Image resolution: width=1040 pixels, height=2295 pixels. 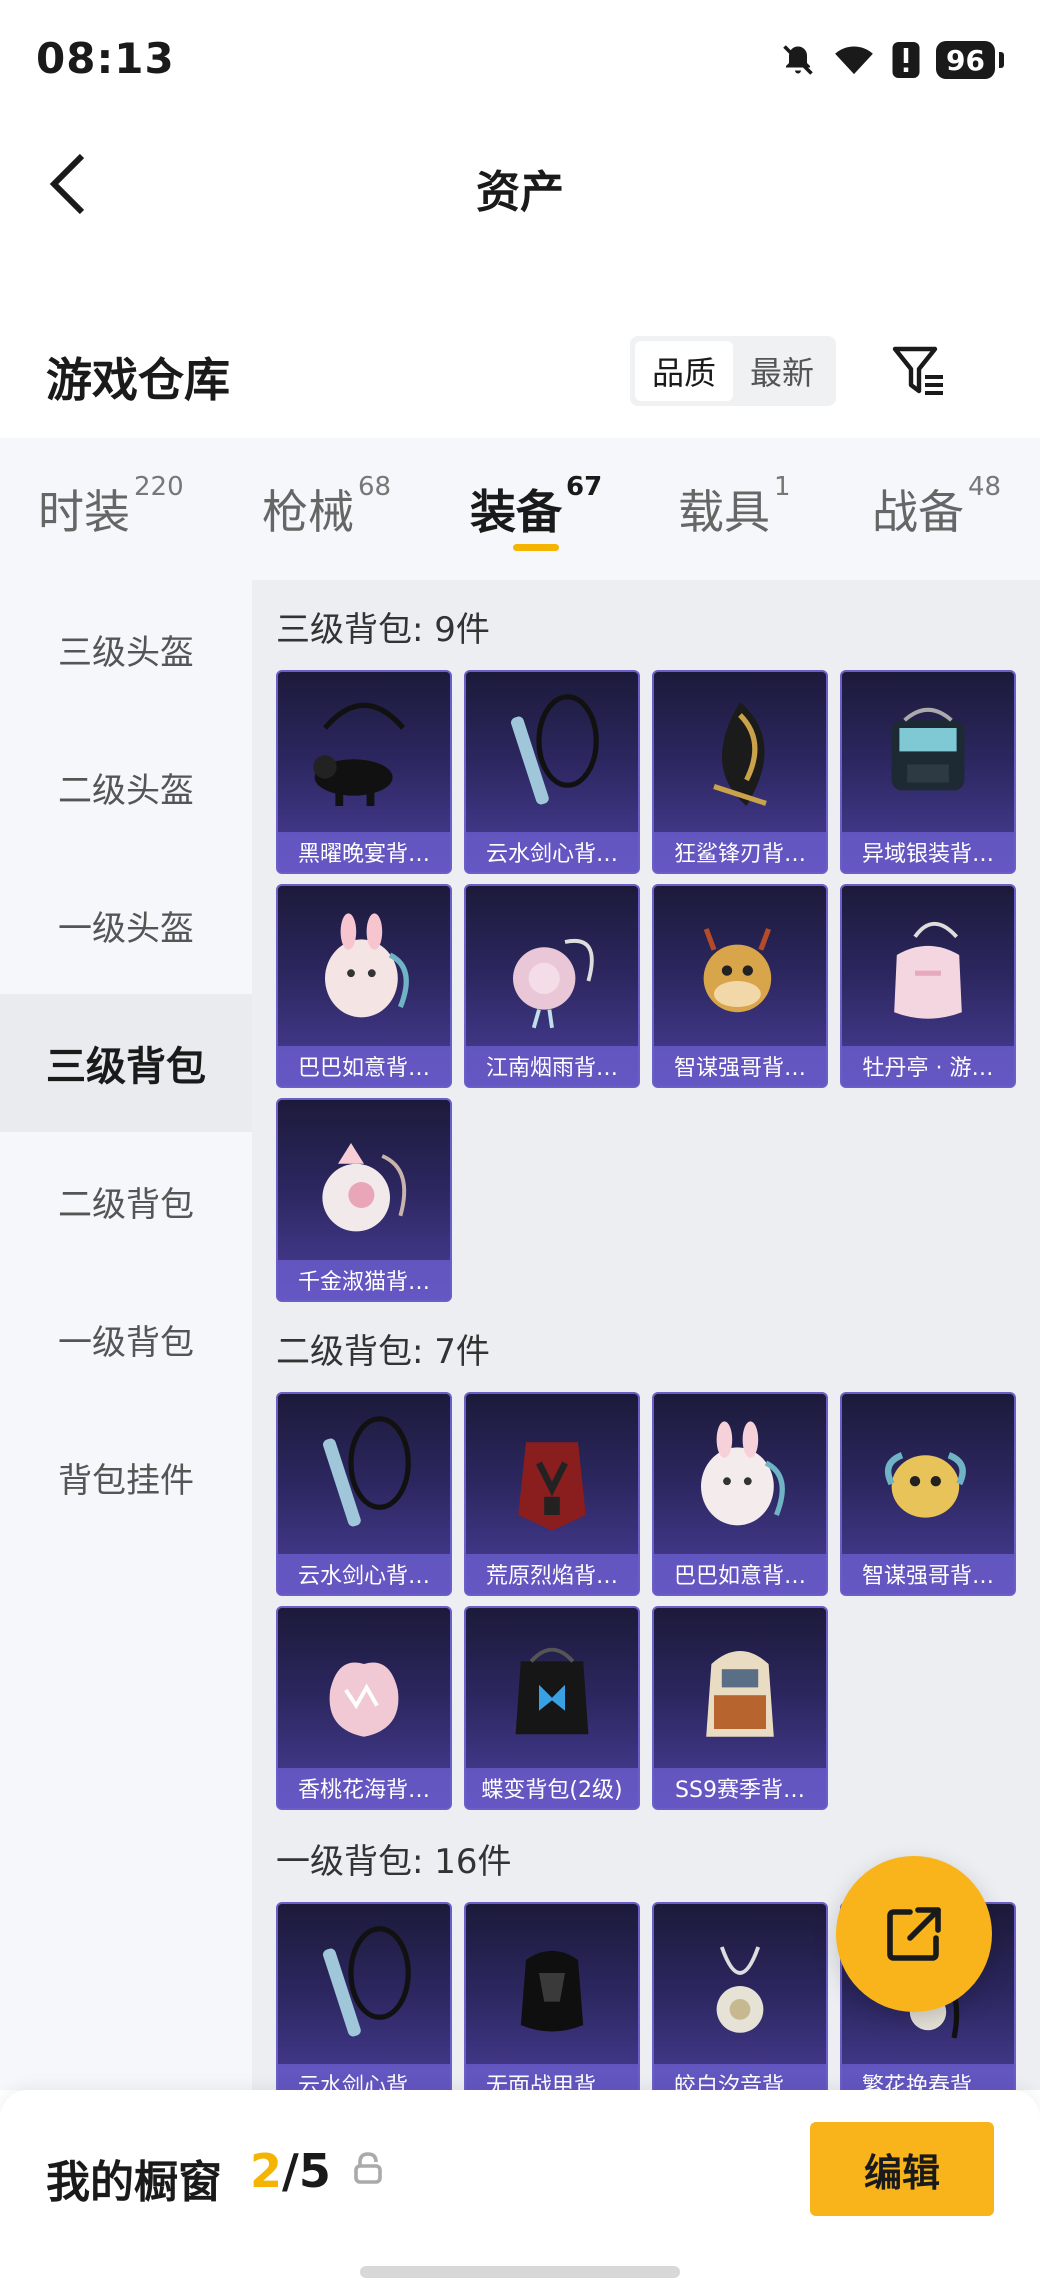 I want to click on battery-icon, so click(x=1001, y=60).